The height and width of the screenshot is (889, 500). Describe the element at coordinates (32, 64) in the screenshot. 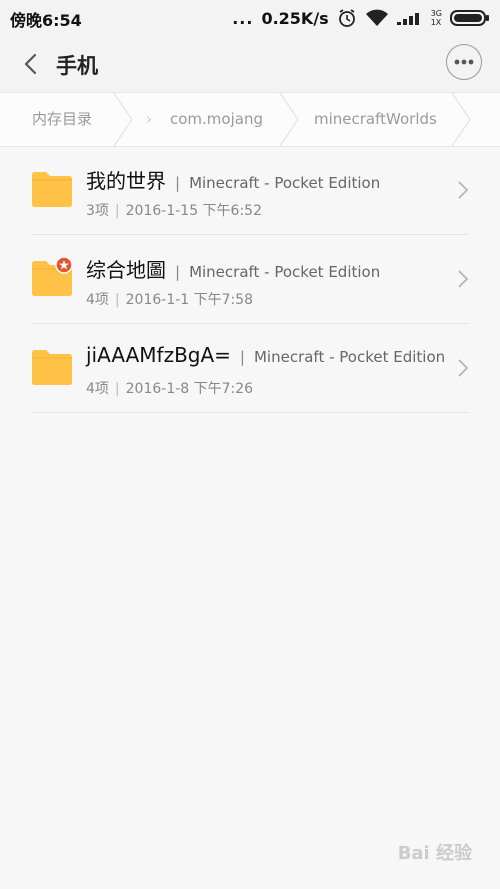

I see `back-arrow-icon` at that location.